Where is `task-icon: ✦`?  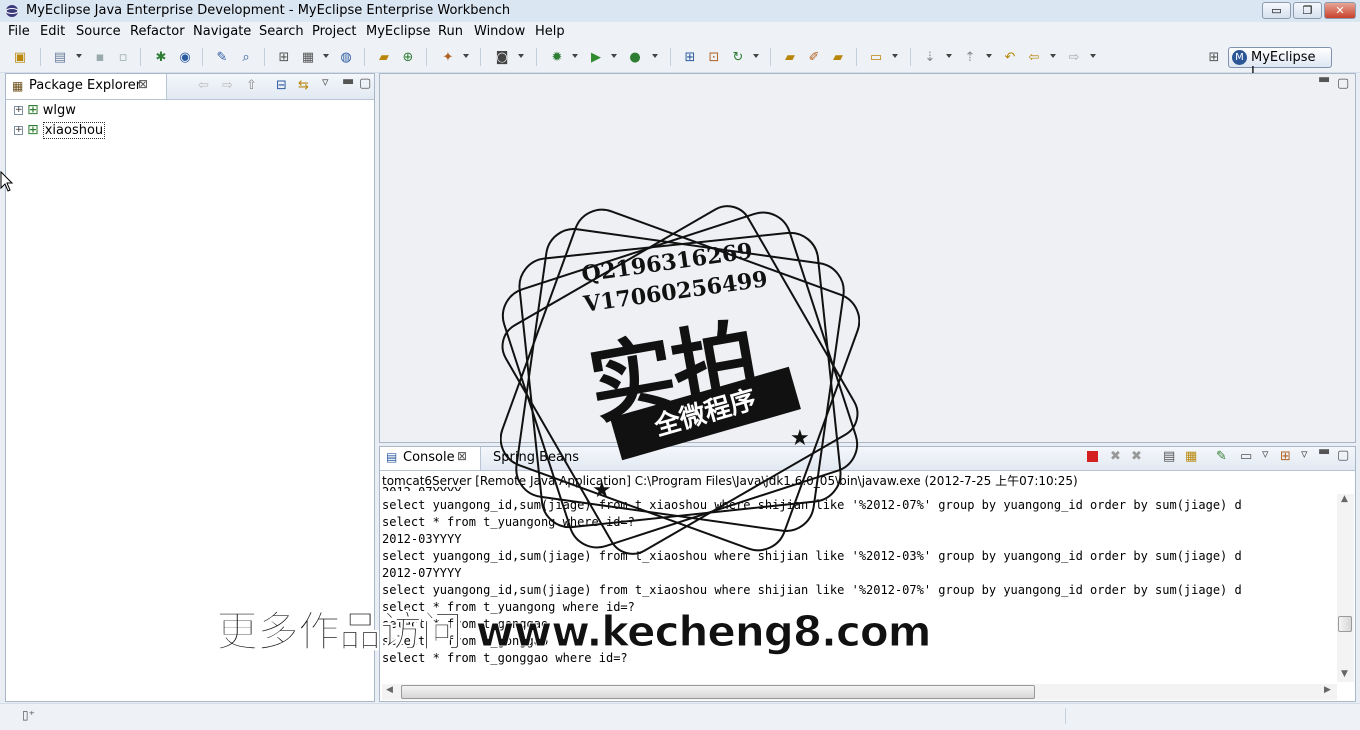 task-icon: ✦ is located at coordinates (448, 57).